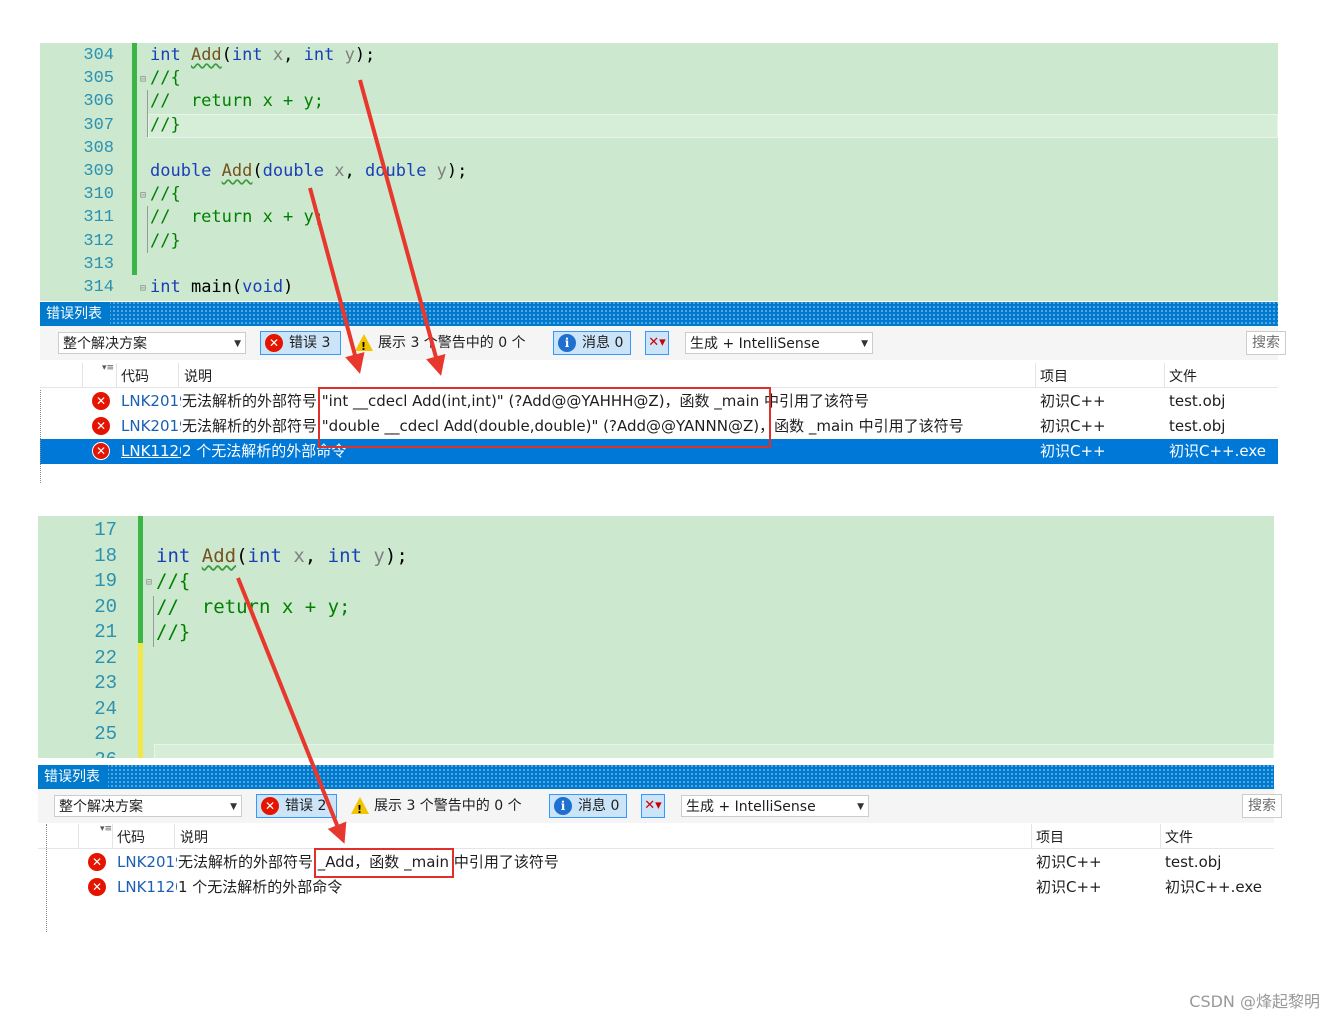 This screenshot has width=1334, height=1020. What do you see at coordinates (656, 683) in the screenshot?
I see `code-line: 23` at bounding box center [656, 683].